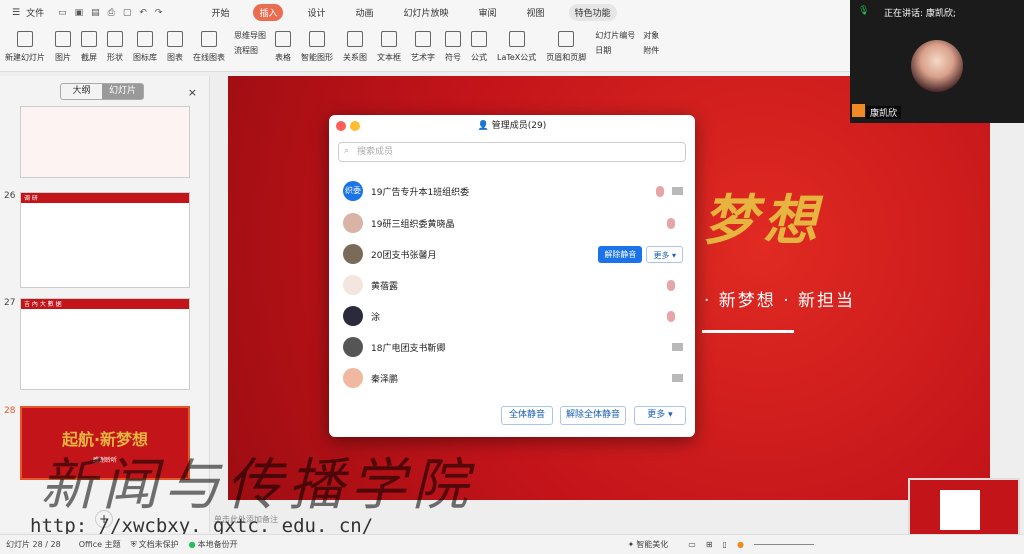 The width and height of the screenshot is (1024, 554). I want to click on person-icon: 👤, so click(484, 126).